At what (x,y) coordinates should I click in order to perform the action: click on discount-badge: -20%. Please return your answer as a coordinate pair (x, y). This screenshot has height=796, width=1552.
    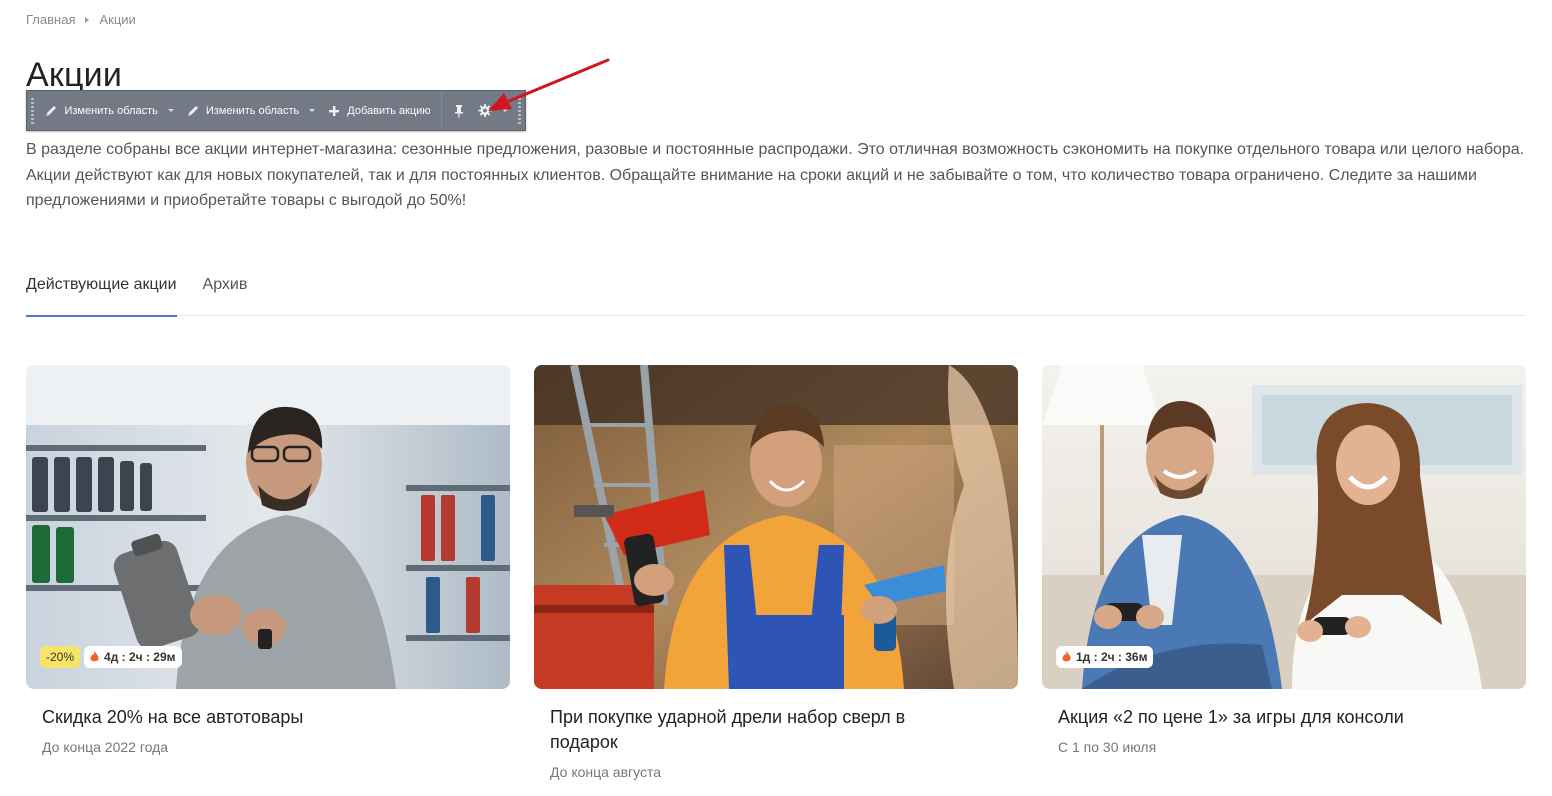
    Looking at the image, I should click on (60, 657).